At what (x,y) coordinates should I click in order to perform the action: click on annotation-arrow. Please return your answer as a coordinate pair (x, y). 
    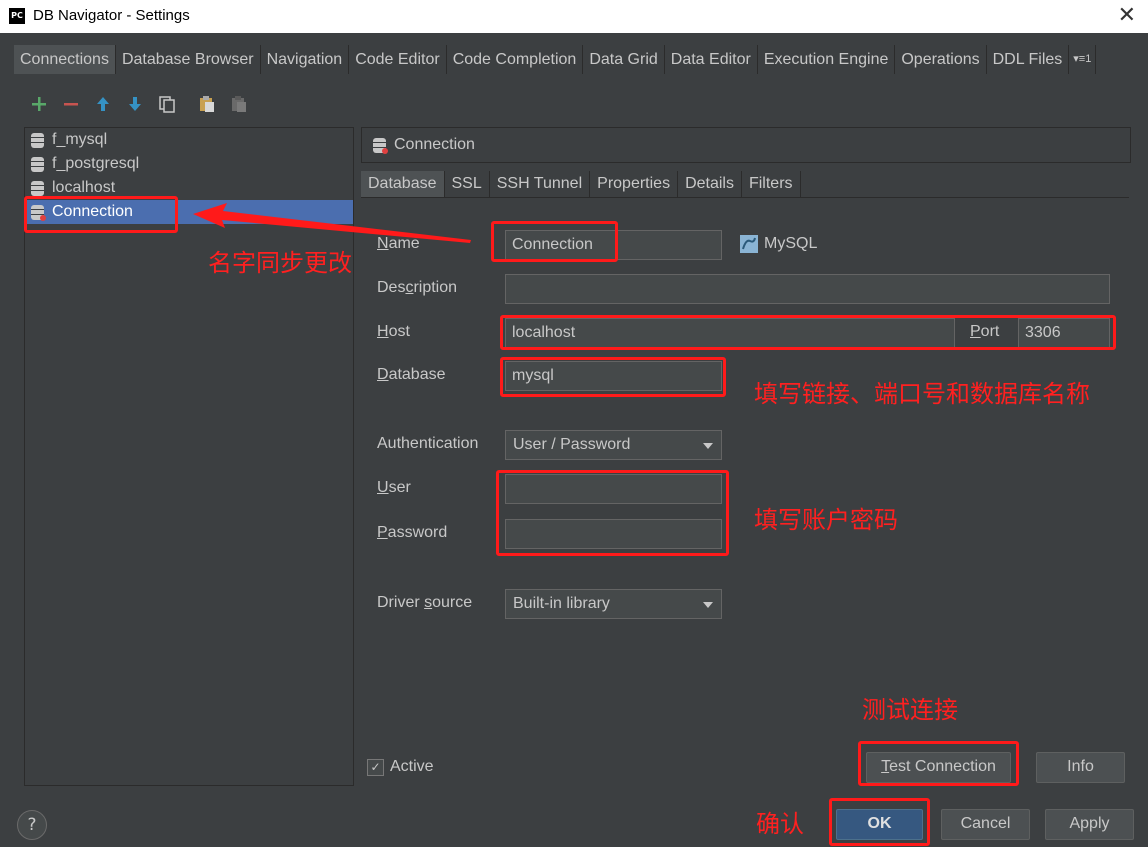
    Looking at the image, I should click on (332, 223).